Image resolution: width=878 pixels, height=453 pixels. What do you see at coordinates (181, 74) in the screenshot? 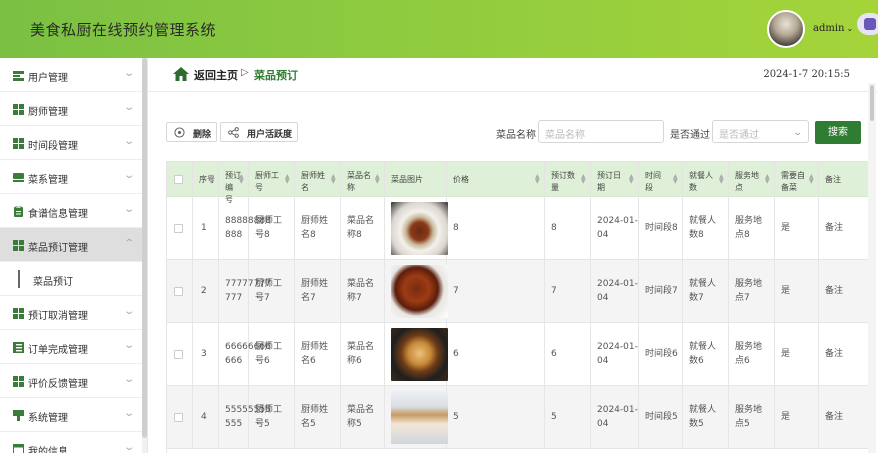
I see `home-icon` at bounding box center [181, 74].